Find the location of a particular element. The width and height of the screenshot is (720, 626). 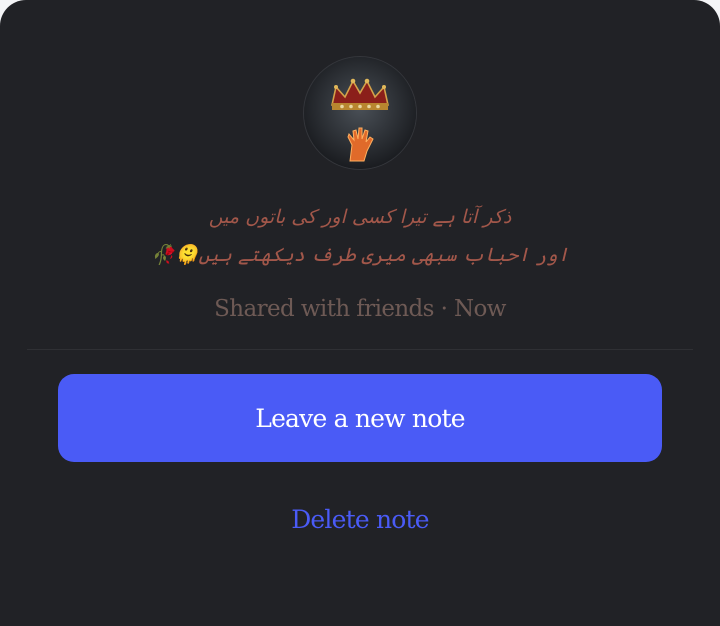

note-line-1: ذکر آتا ہے تیرا کسی اور کی باتوں میں is located at coordinates (360, 217).